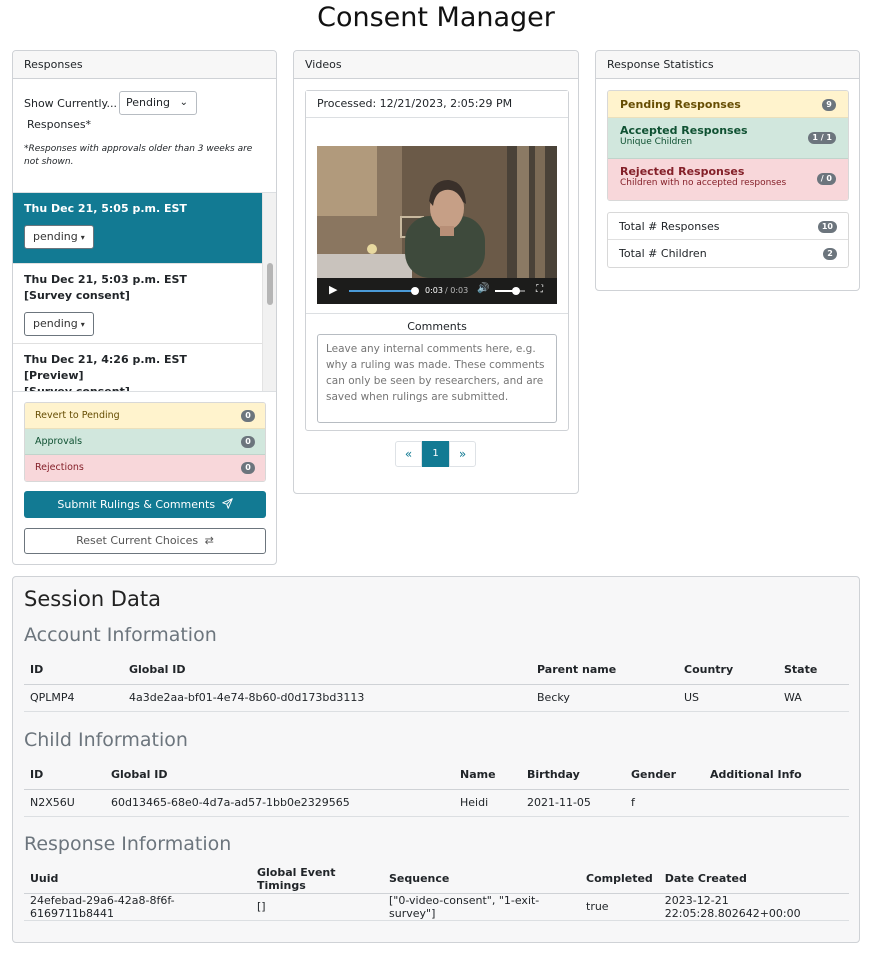 The width and height of the screenshot is (872, 955). Describe the element at coordinates (516, 291) in the screenshot. I see `volume-handle` at that location.